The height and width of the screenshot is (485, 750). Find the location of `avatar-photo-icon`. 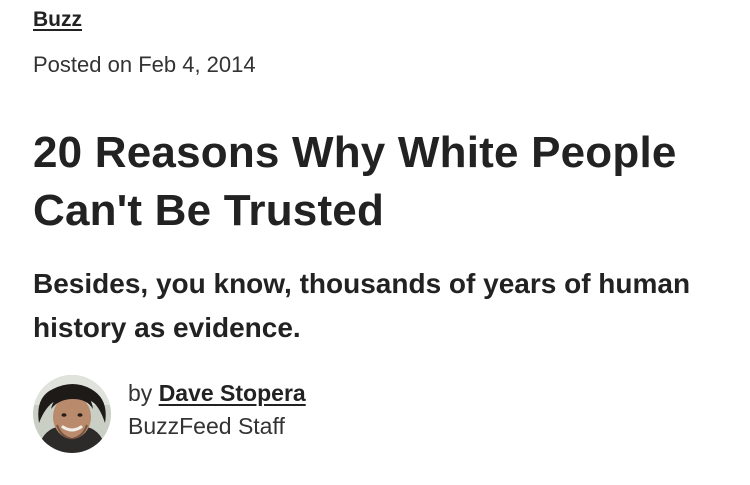

avatar-photo-icon is located at coordinates (72, 414).